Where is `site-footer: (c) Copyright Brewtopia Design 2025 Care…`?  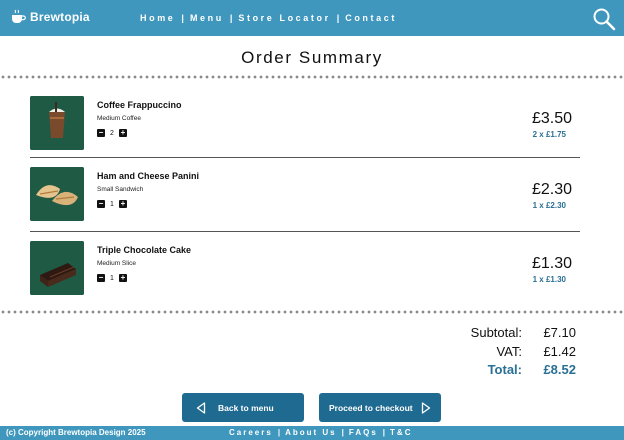
site-footer: (c) Copyright Brewtopia Design 2025 Care… is located at coordinates (312, 433).